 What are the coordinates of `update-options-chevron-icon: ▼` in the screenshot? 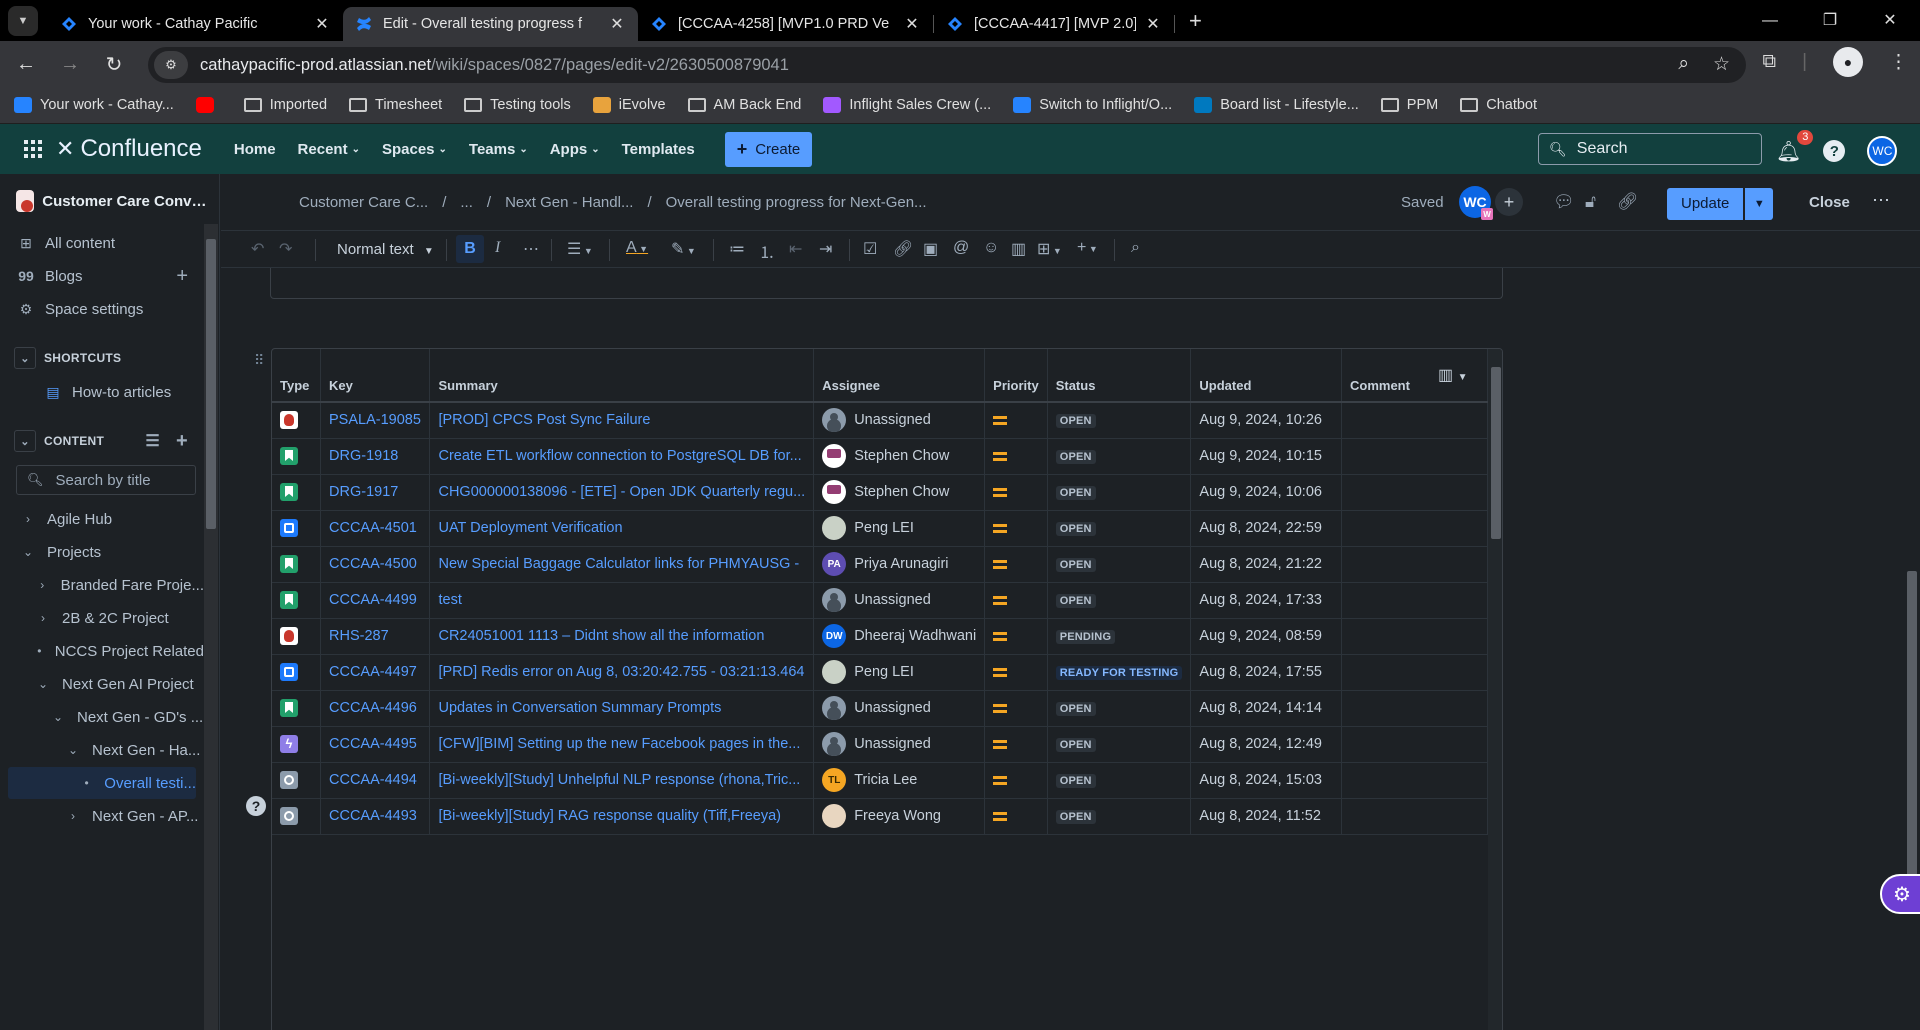 It's located at (1759, 204).